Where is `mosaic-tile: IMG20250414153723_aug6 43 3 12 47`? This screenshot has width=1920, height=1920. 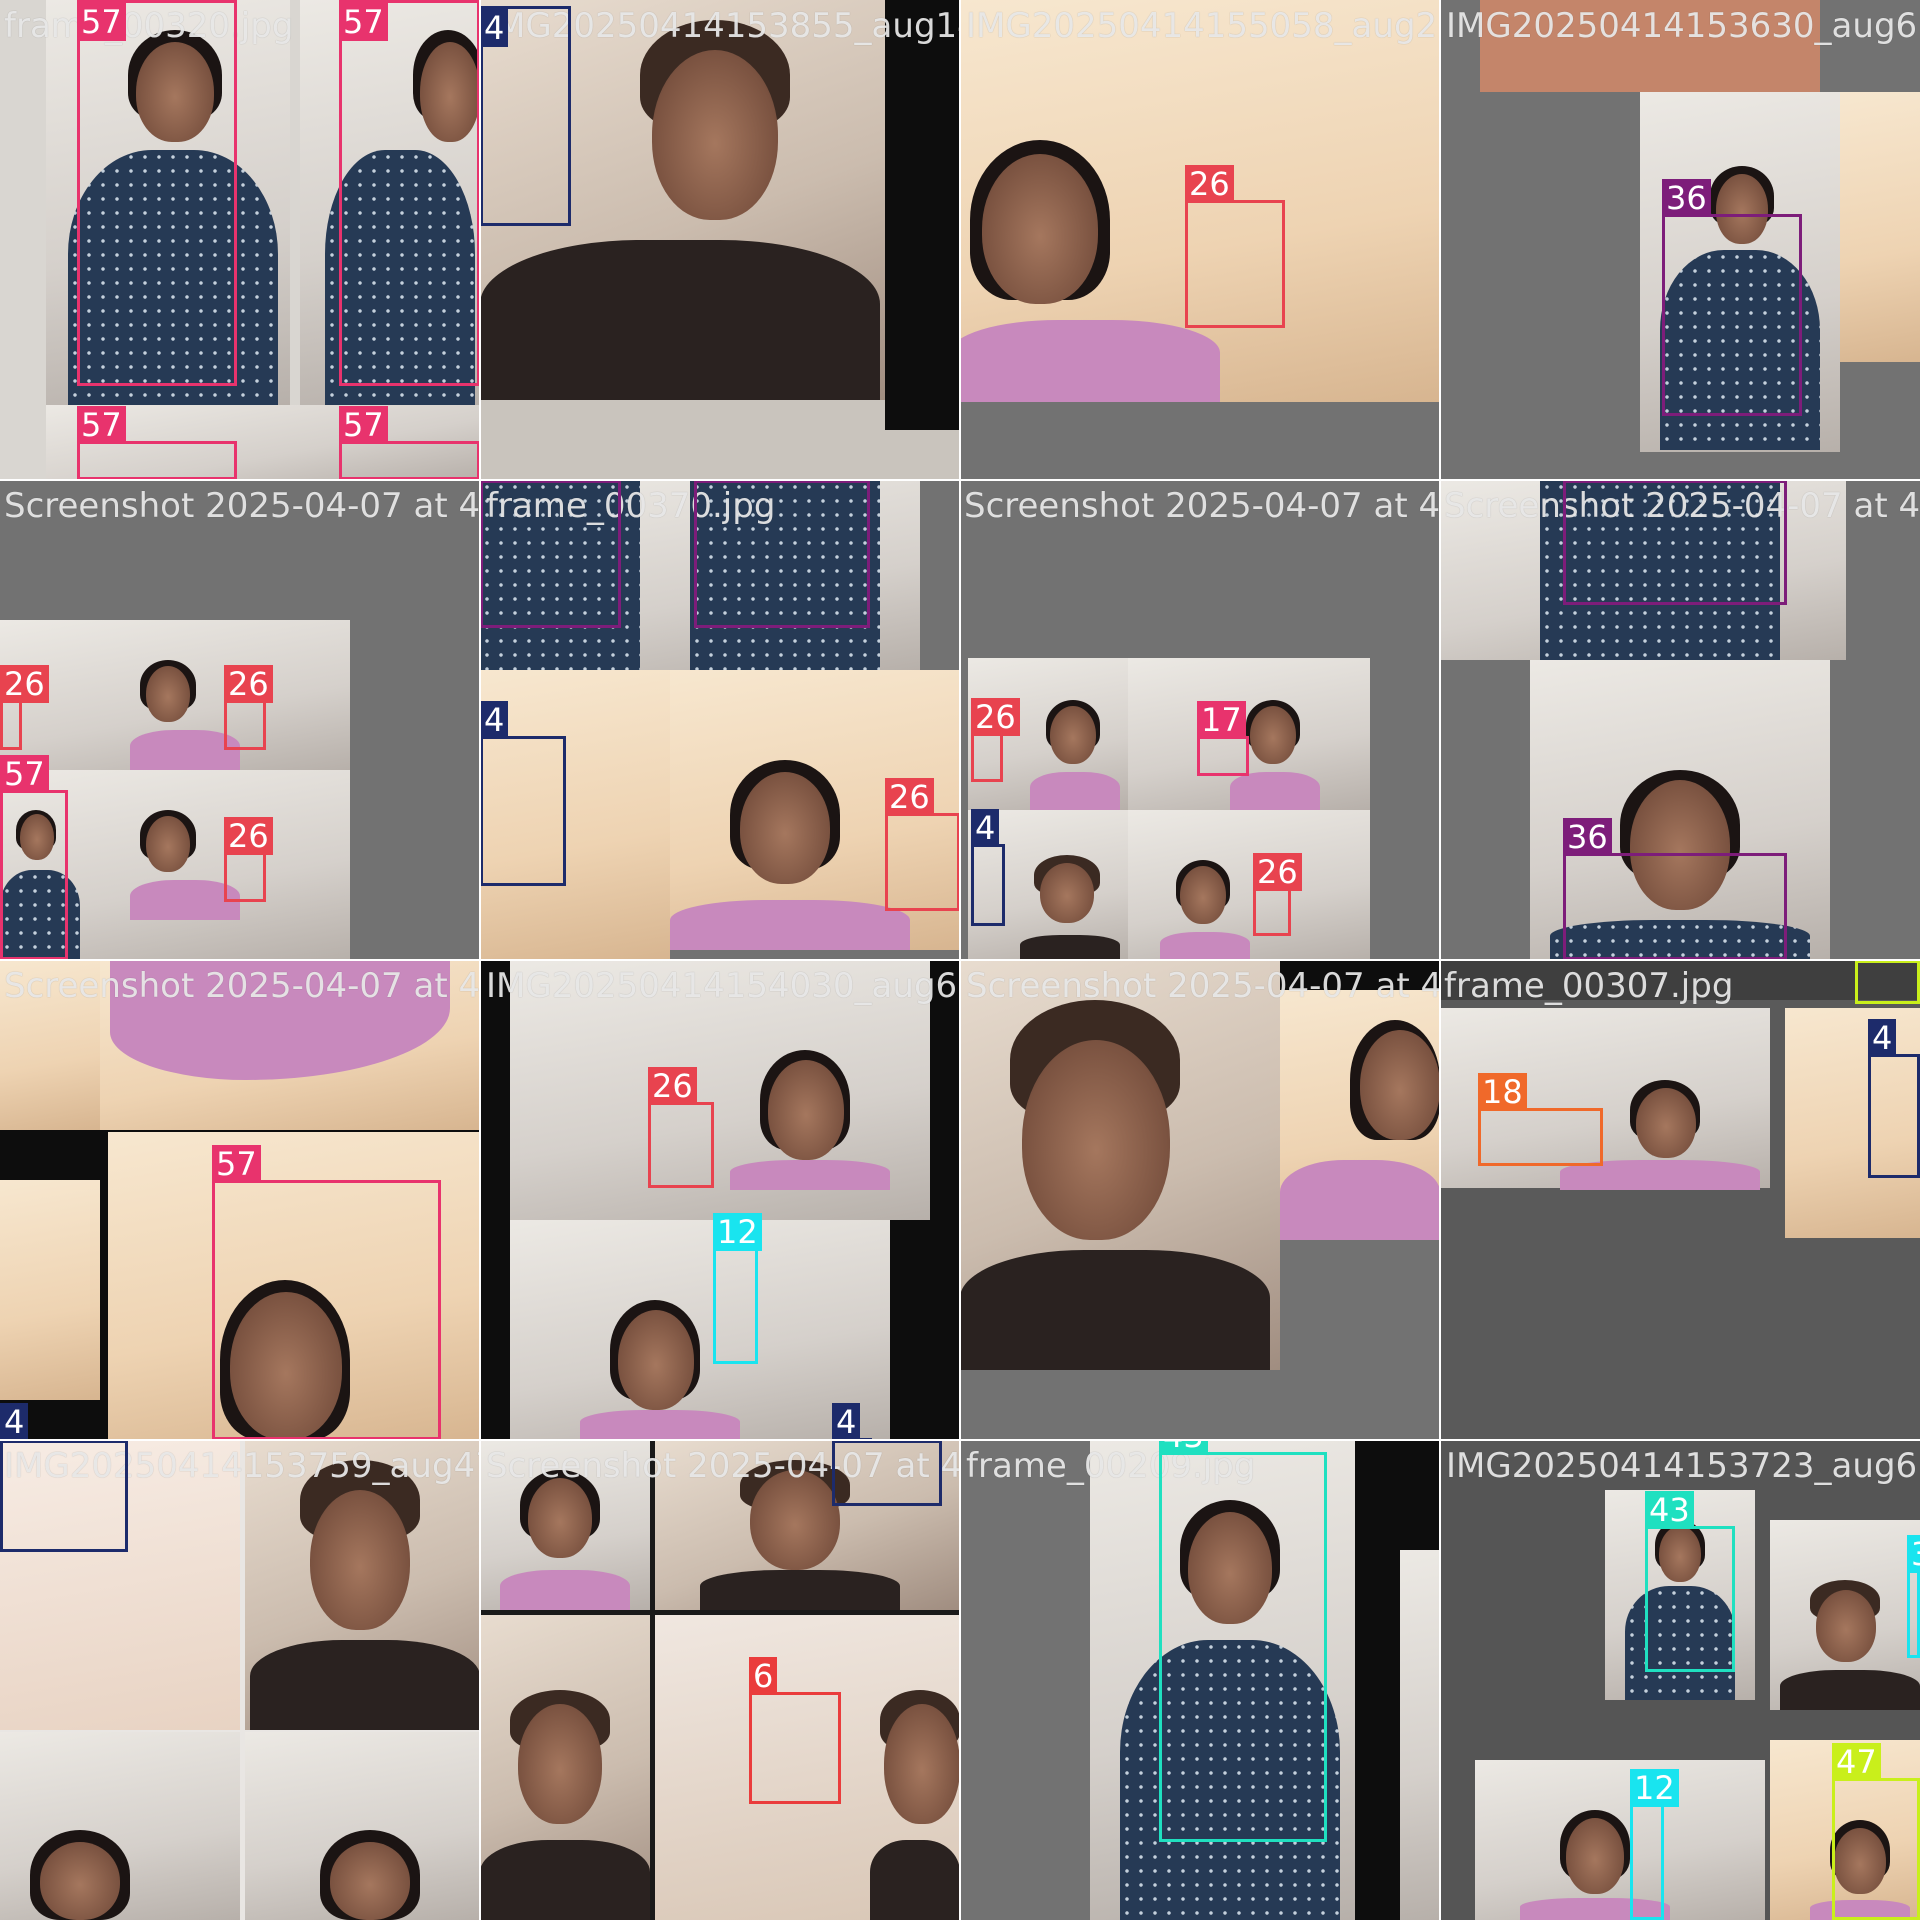 mosaic-tile: IMG20250414153723_aug6 43 3 12 47 is located at coordinates (1680, 1680).